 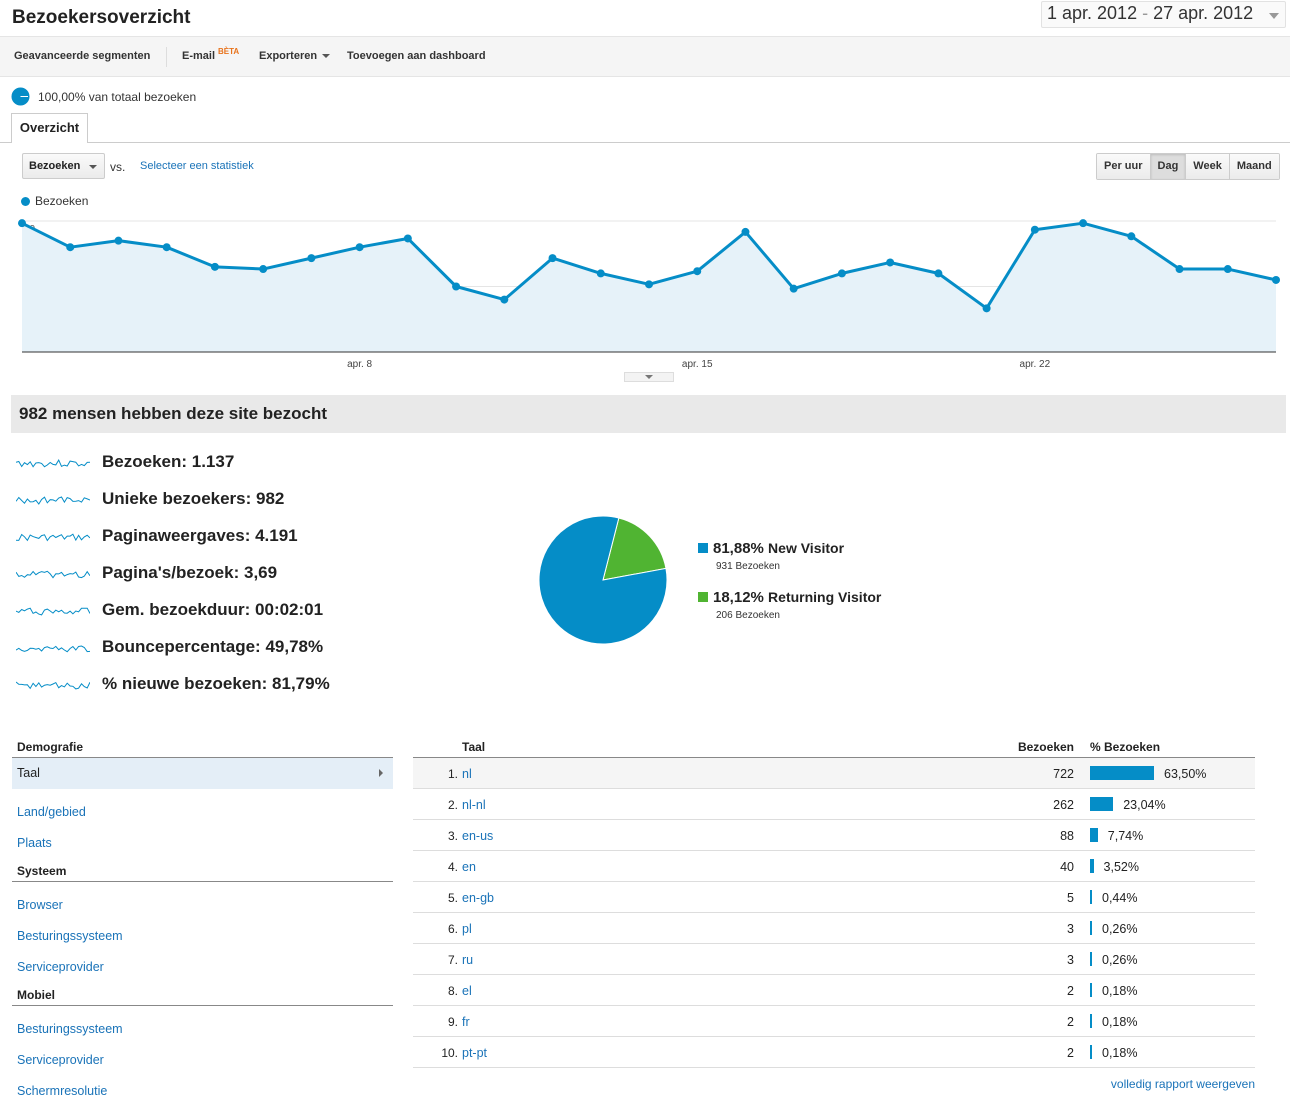 What do you see at coordinates (1124, 166) in the screenshot?
I see `period-hourly-button: Per uur` at bounding box center [1124, 166].